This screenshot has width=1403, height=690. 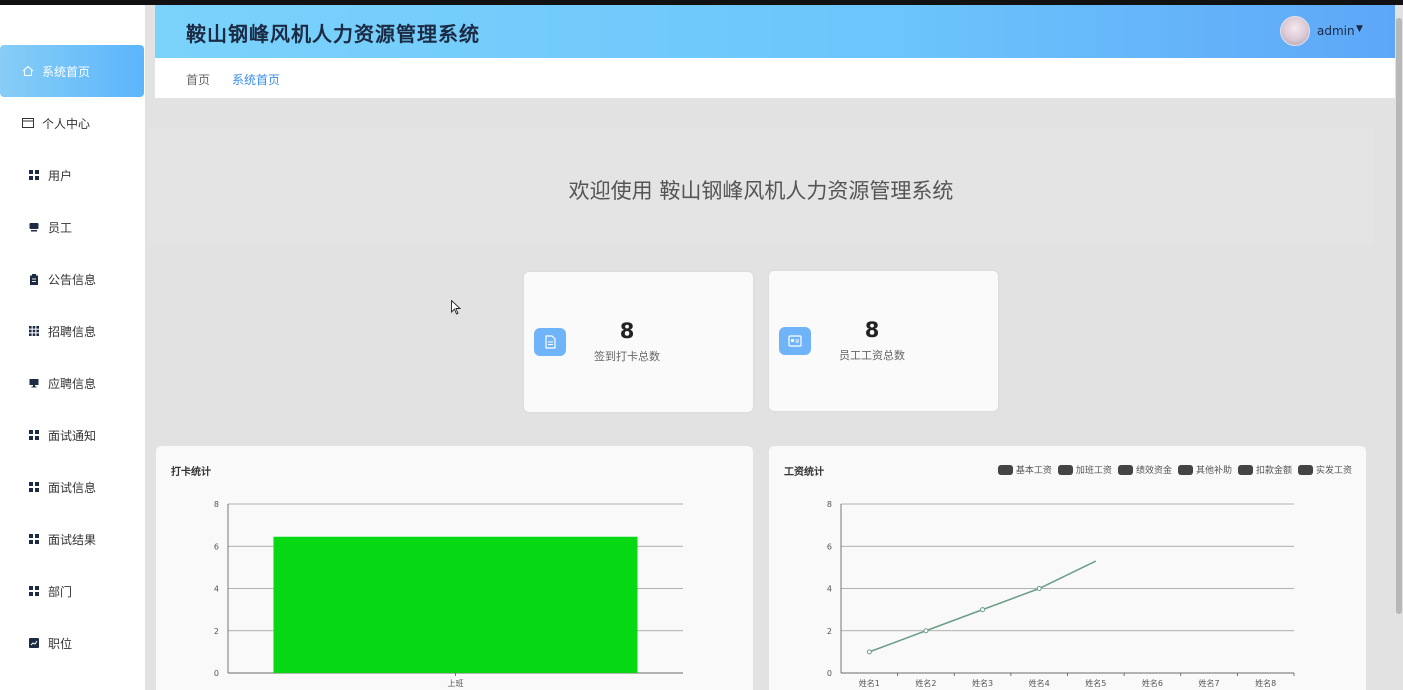 I want to click on sidebar-item-interview-result: 面试结果, so click(x=72, y=539).